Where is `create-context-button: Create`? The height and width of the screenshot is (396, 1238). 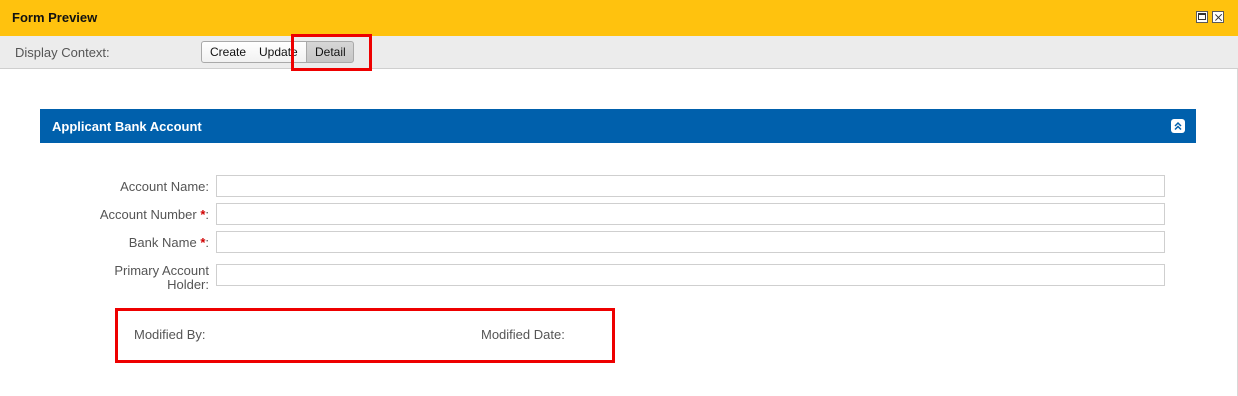
create-context-button: Create is located at coordinates (226, 52).